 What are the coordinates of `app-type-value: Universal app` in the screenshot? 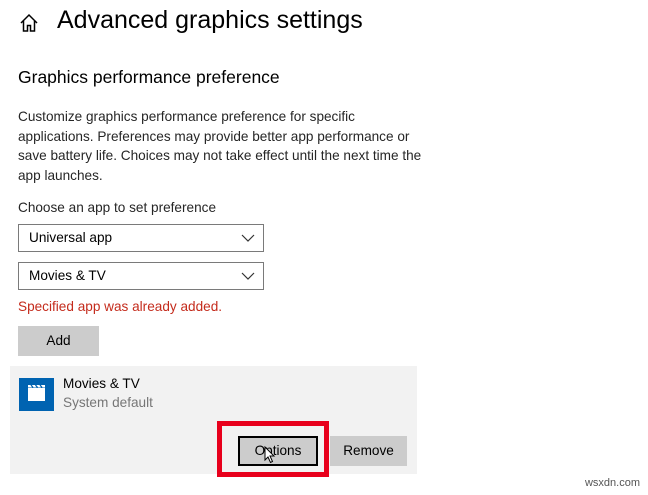 It's located at (71, 237).